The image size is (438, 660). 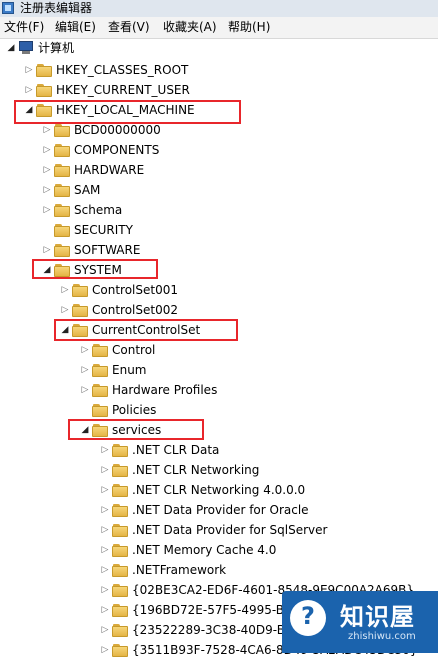 I want to click on tree-node-hardware: ▷ HARDWARE, so click(x=93, y=170).